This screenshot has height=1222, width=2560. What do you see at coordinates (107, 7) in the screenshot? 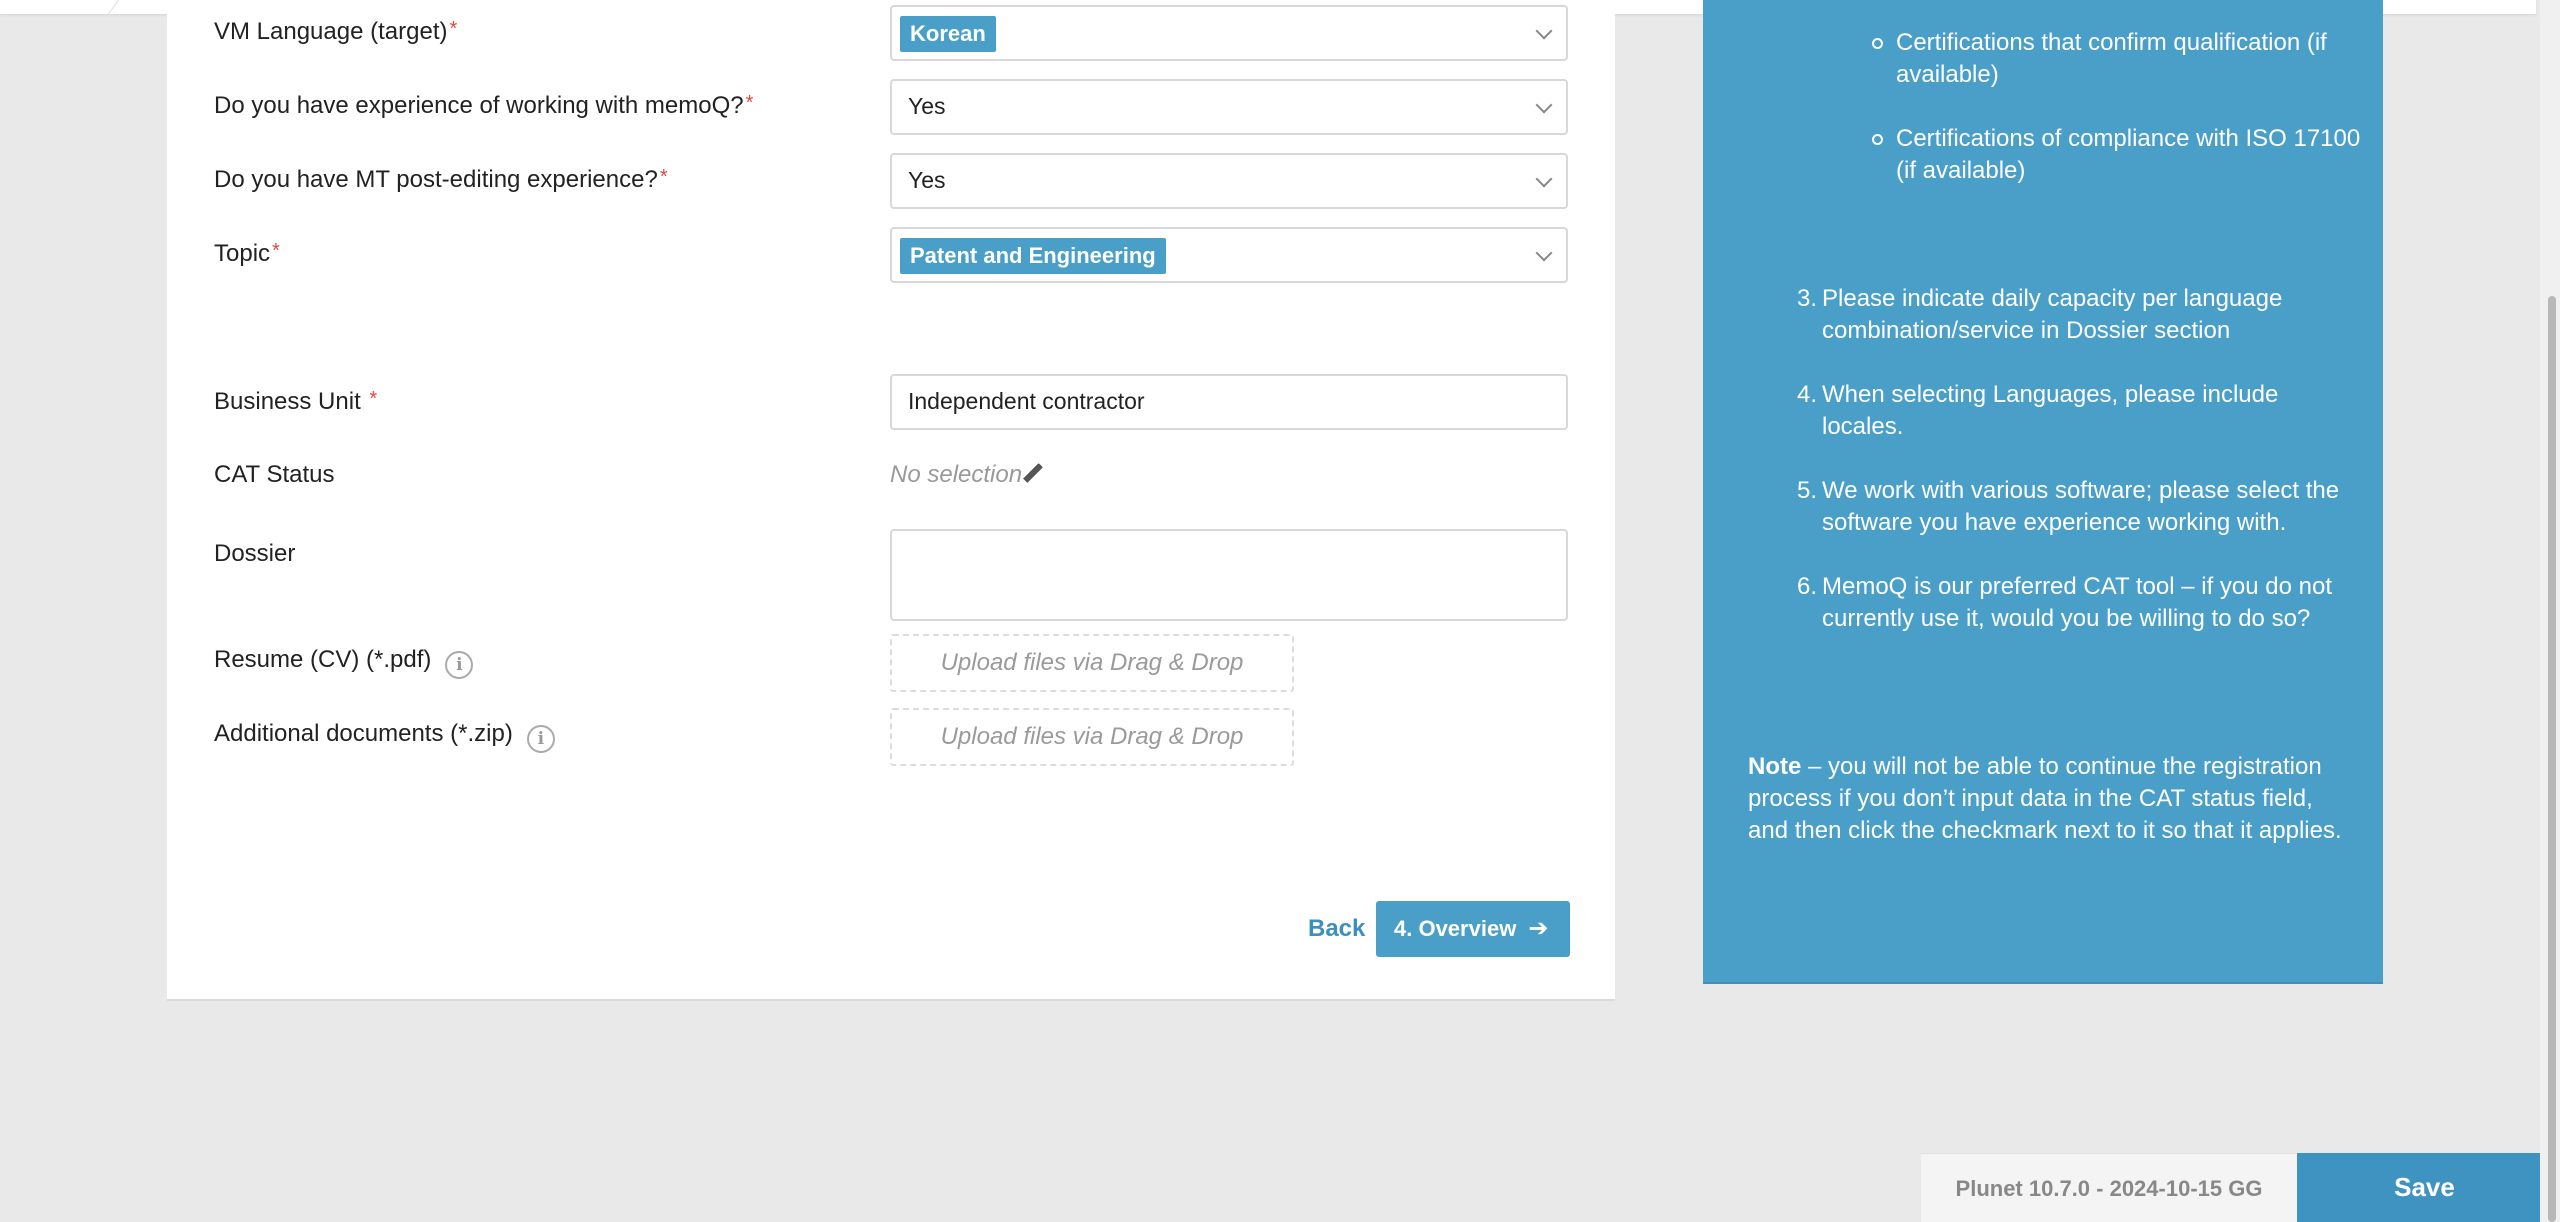
I see `tab-divider` at bounding box center [107, 7].